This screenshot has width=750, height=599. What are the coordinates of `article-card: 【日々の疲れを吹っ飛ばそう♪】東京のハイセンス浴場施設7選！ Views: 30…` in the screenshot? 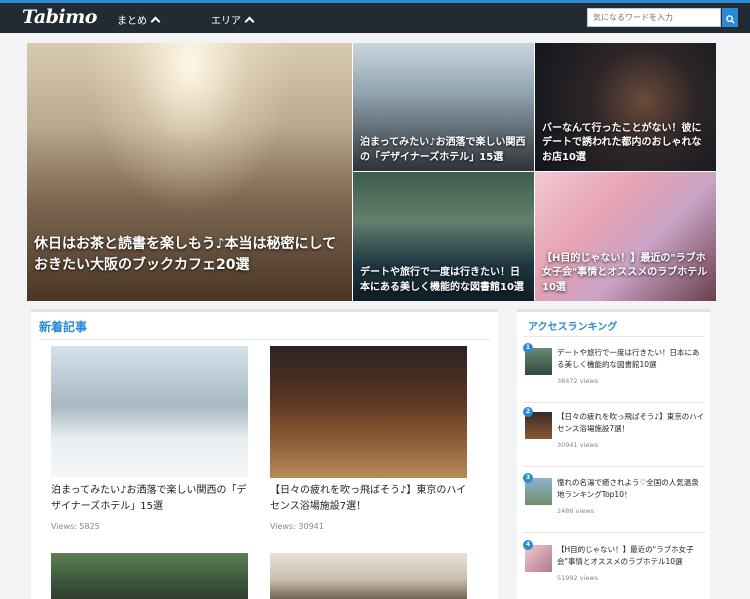 It's located at (370, 438).